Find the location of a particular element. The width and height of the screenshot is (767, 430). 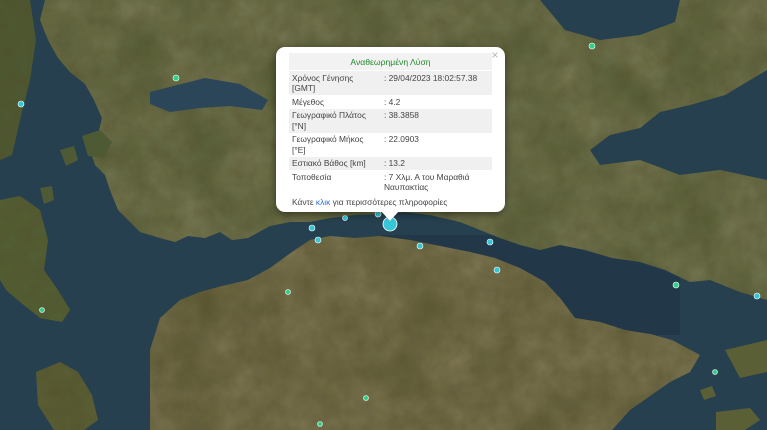

info-value: : 29/04/2023 18:02:57.38 is located at coordinates (436, 83).